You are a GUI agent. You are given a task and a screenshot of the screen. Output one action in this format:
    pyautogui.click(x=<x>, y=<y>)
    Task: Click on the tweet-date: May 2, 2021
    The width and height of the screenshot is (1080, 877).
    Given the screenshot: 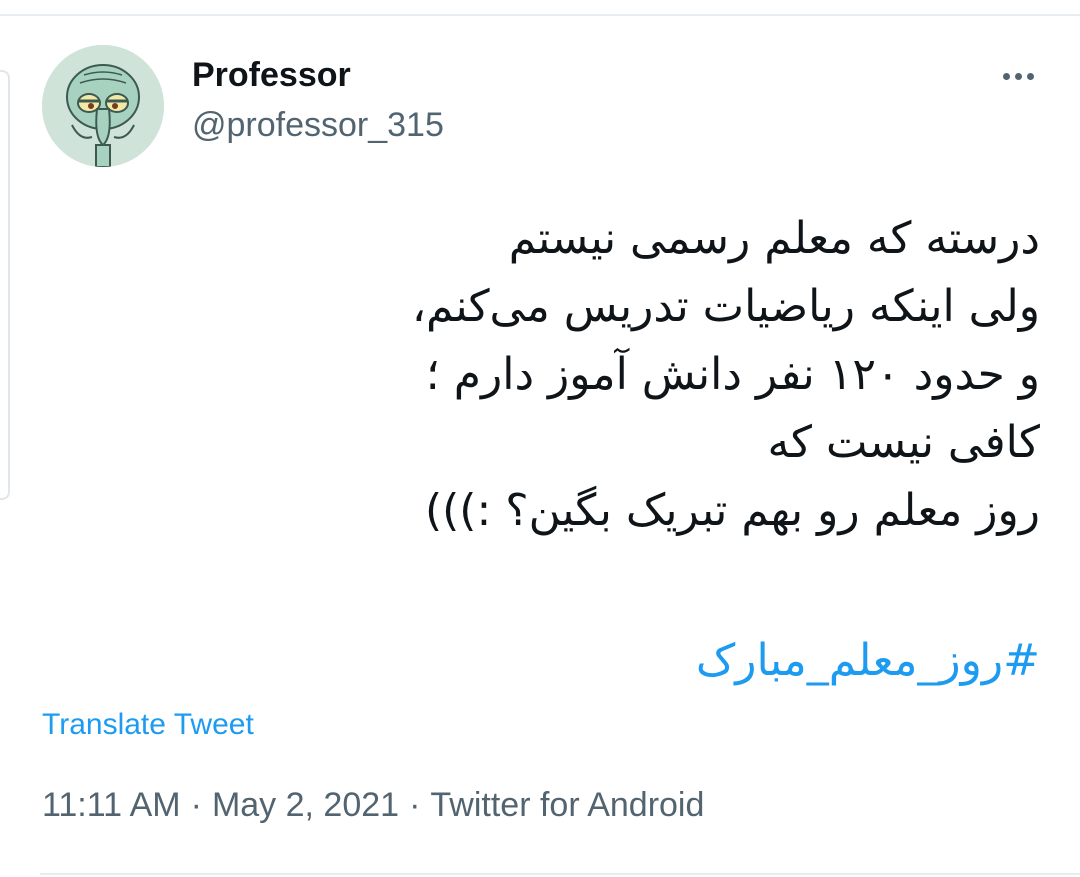 What is the action you would take?
    pyautogui.click(x=305, y=805)
    